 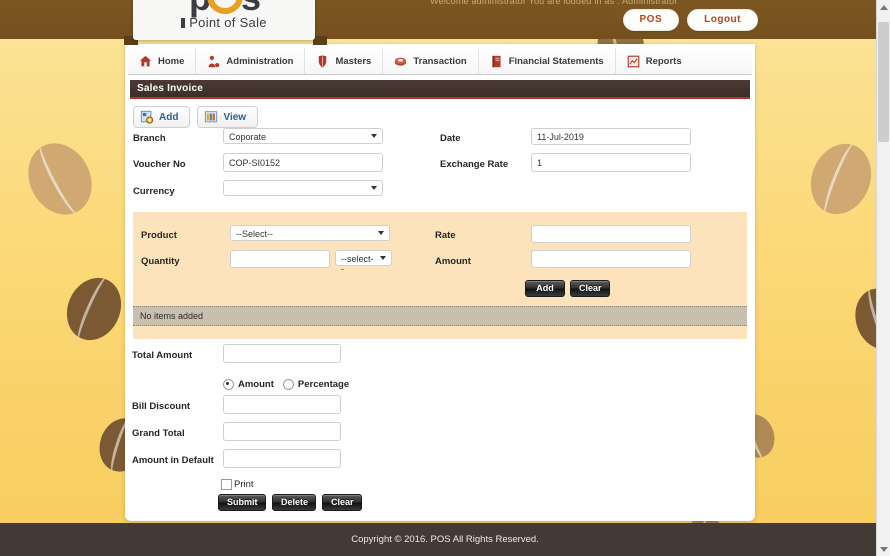 I want to click on quantity-label: Quantity, so click(x=160, y=261).